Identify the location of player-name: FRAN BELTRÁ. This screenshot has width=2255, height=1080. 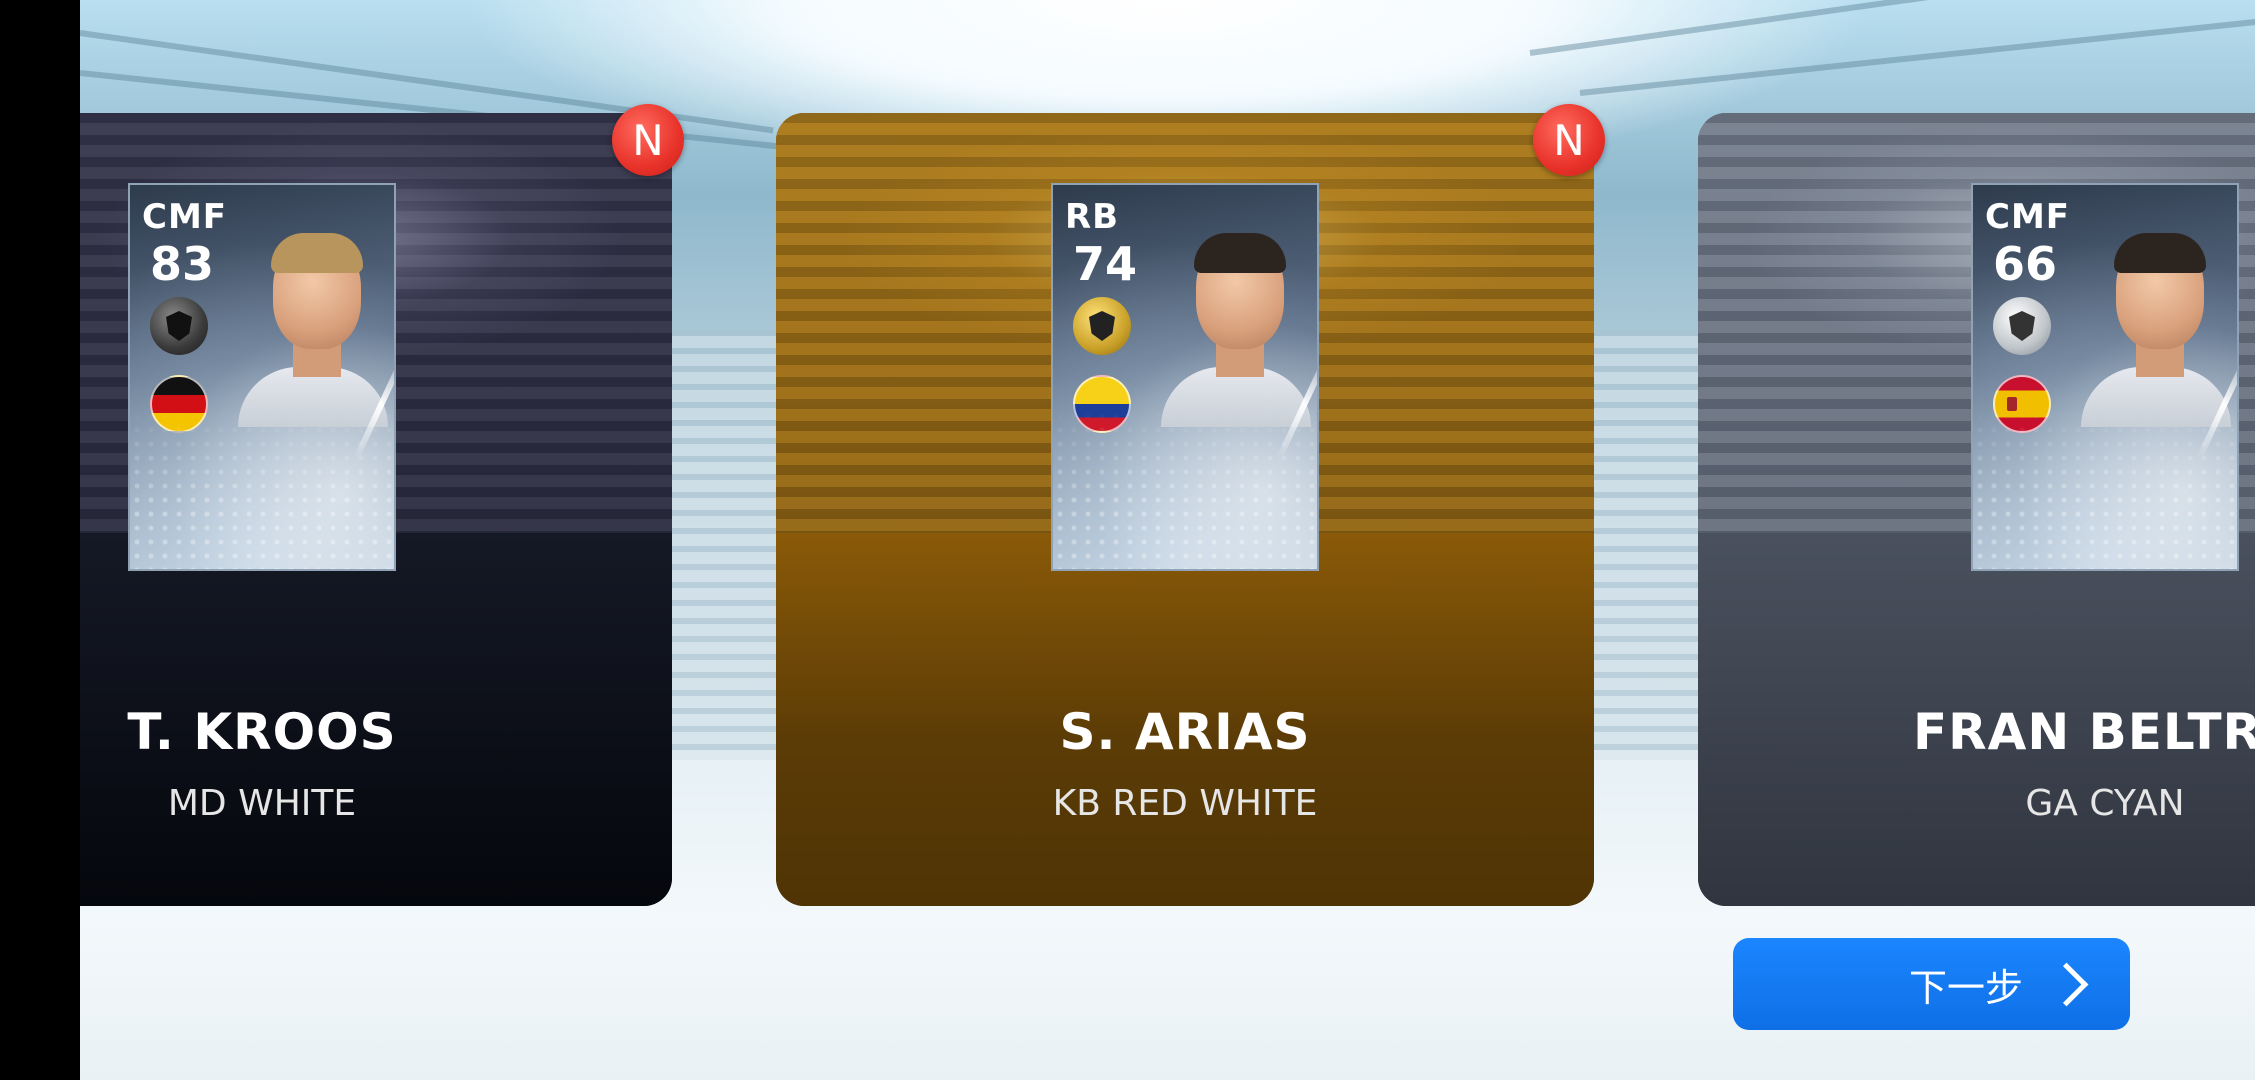
(2084, 732).